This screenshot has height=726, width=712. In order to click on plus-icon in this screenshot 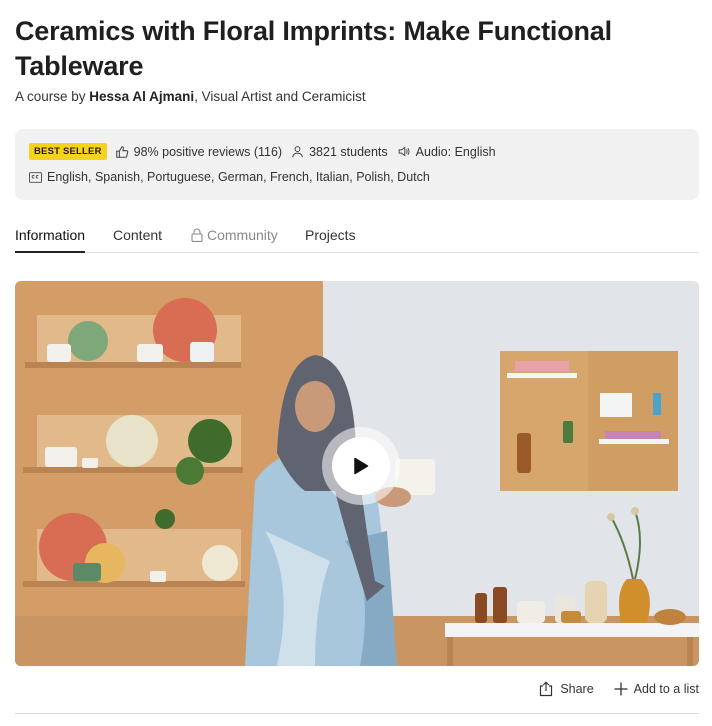, I will do `click(621, 689)`.